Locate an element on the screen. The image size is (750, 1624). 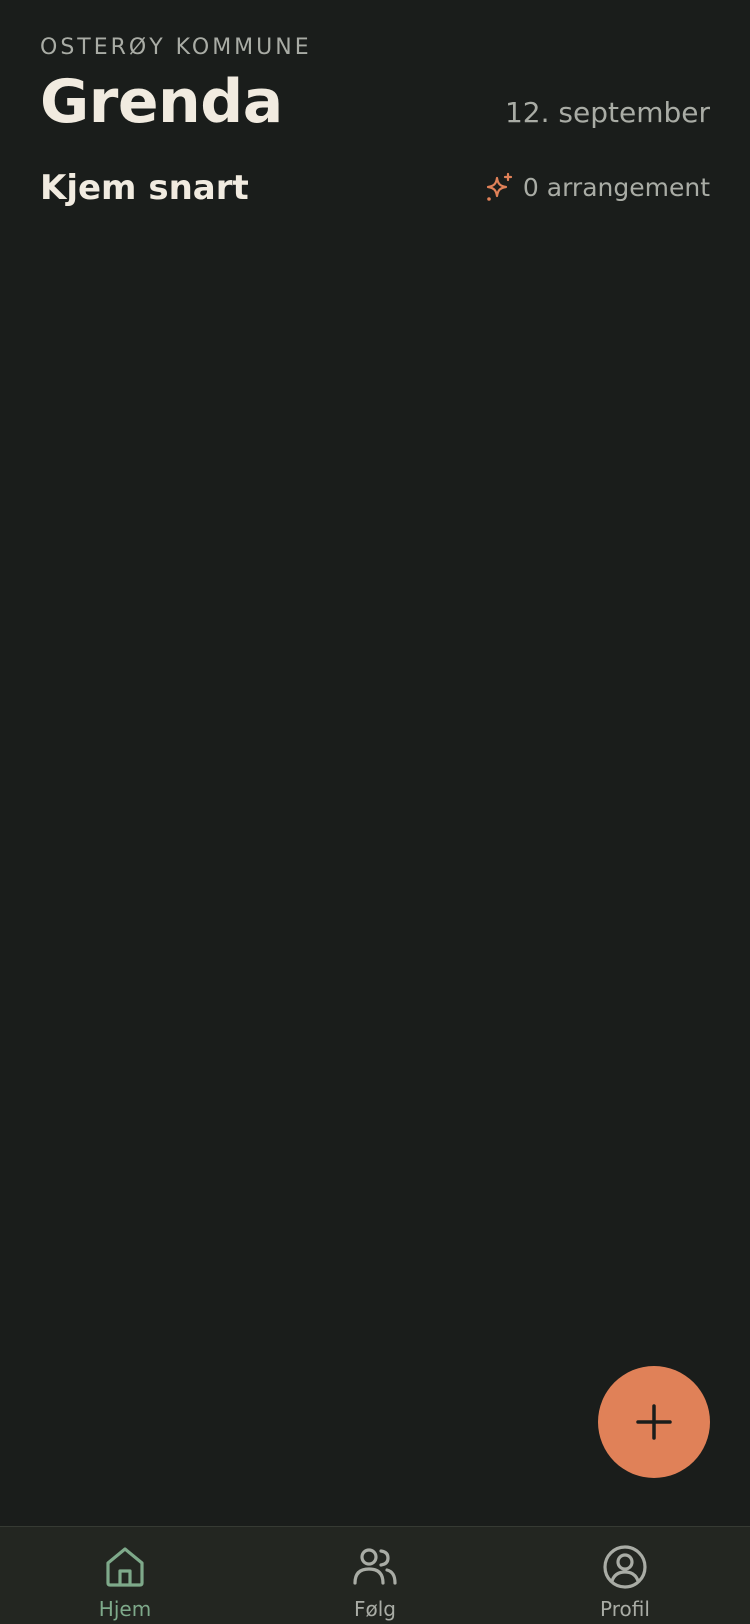
sparkle-icon is located at coordinates (499, 188).